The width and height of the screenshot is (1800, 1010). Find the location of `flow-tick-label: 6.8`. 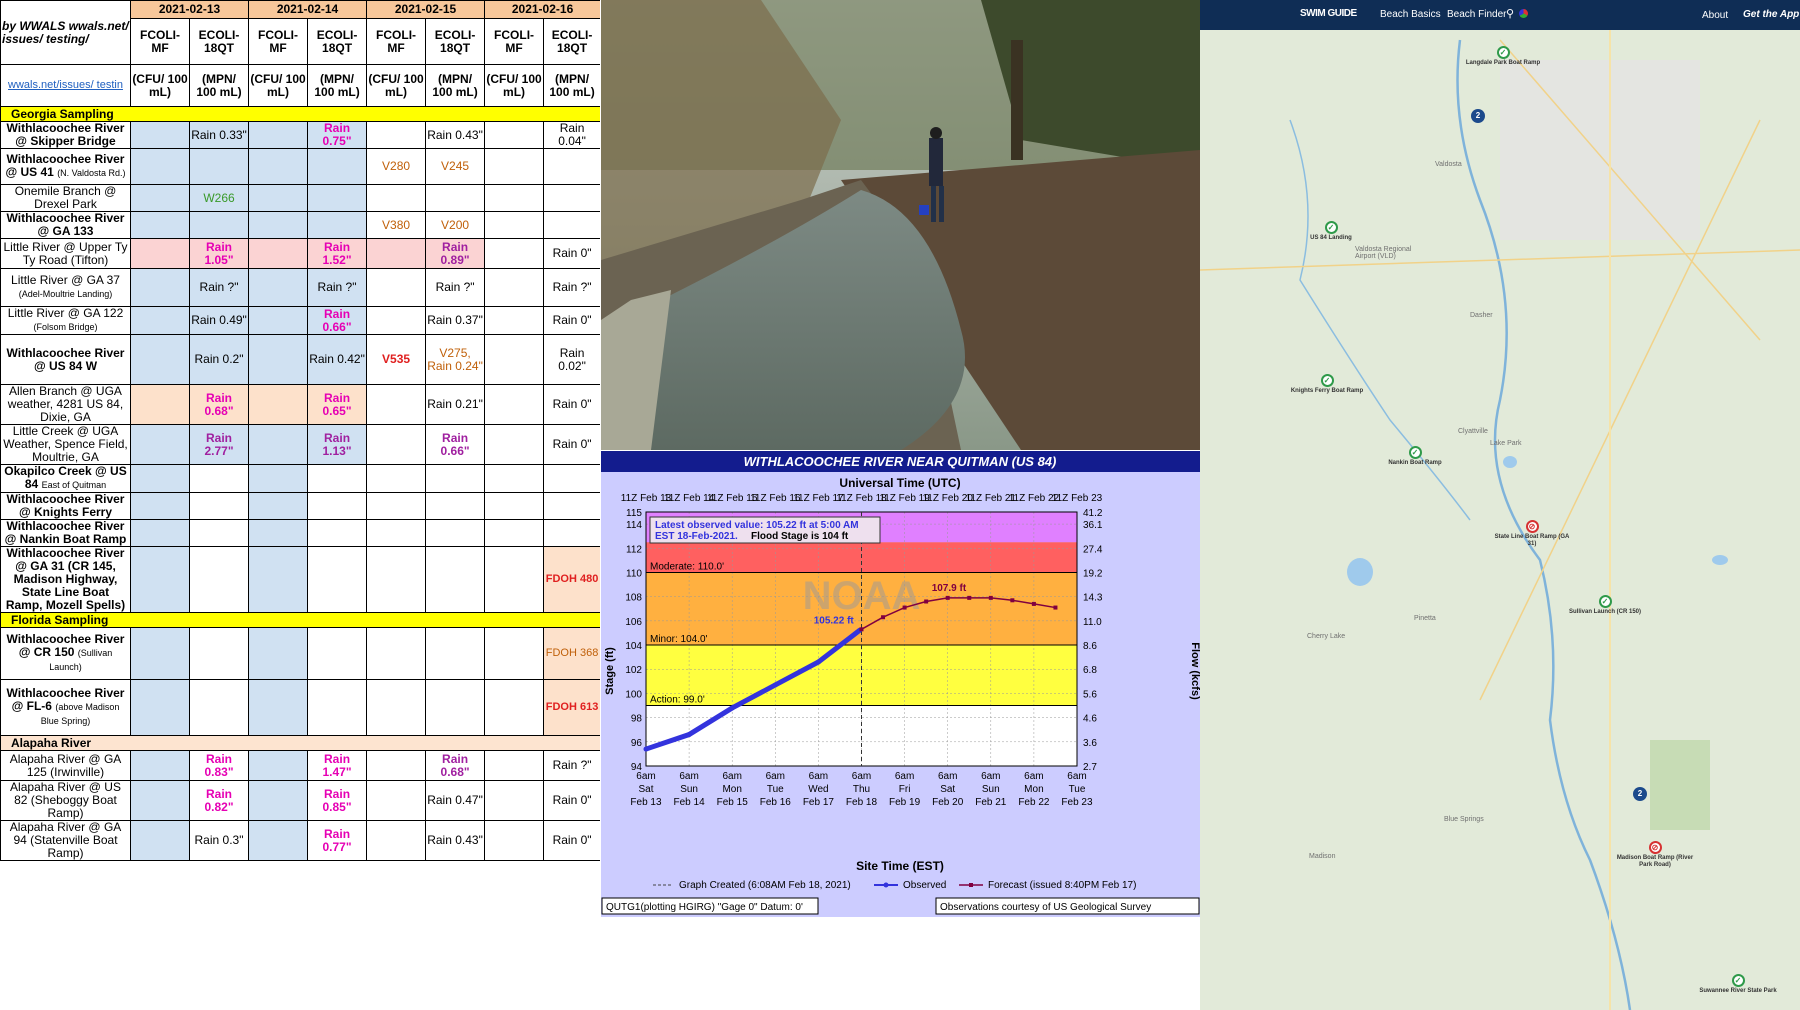

flow-tick-label: 6.8 is located at coordinates (1090, 670).